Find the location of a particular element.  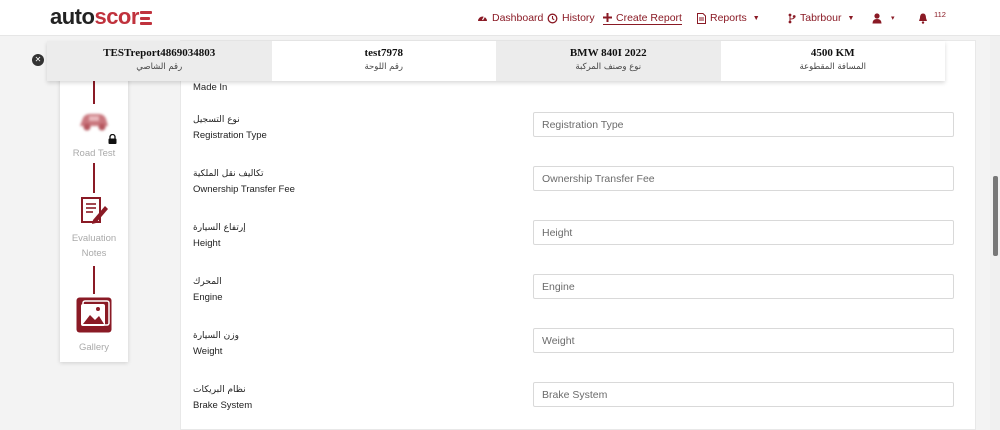

gallery-icon is located at coordinates (94, 315).